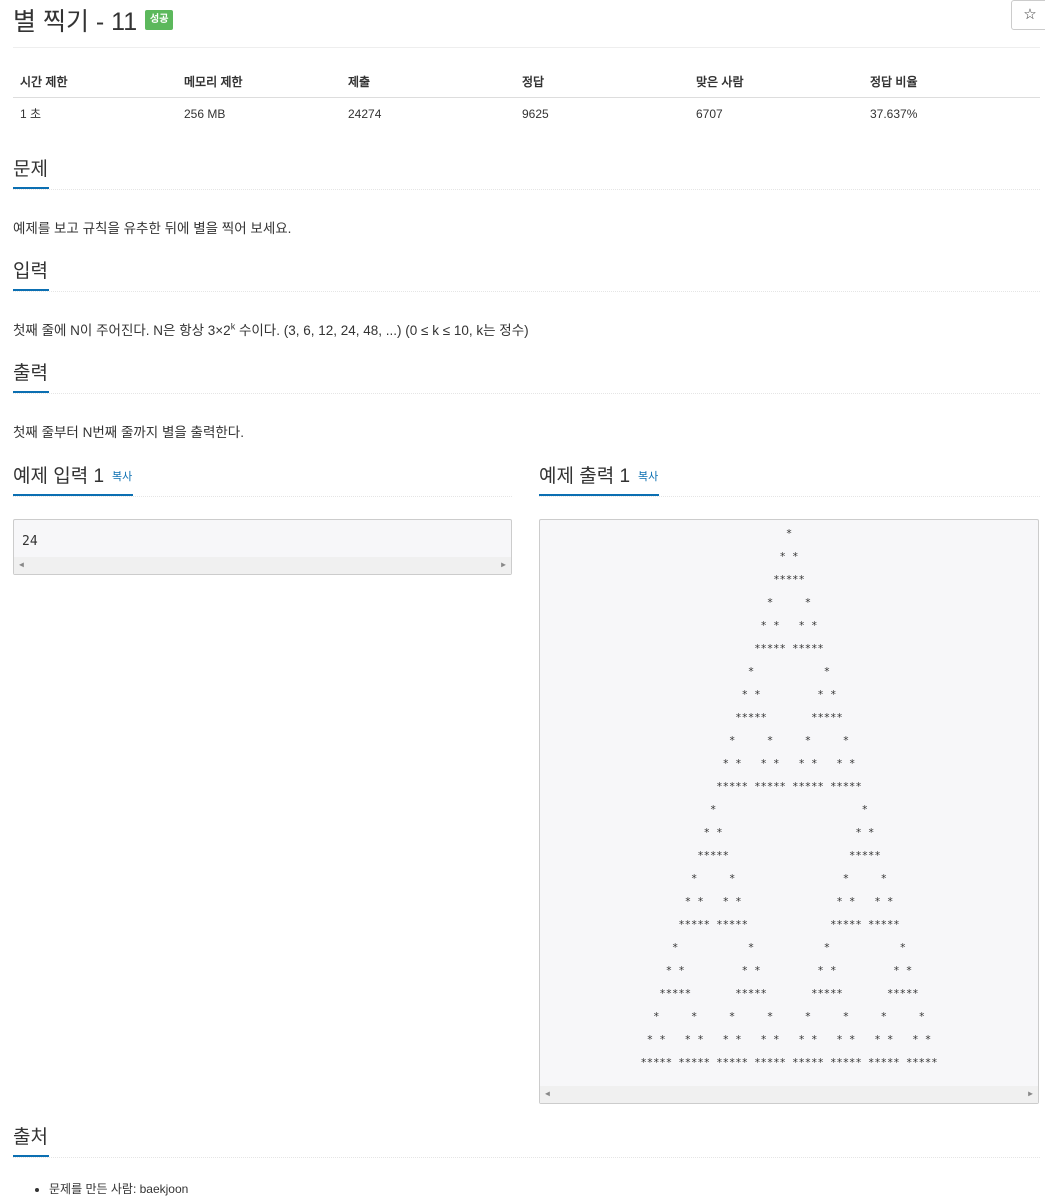 The height and width of the screenshot is (1202, 1045). Describe the element at coordinates (789, 481) in the screenshot. I see `sample-output-heading: 예제 출력 1 복사` at that location.